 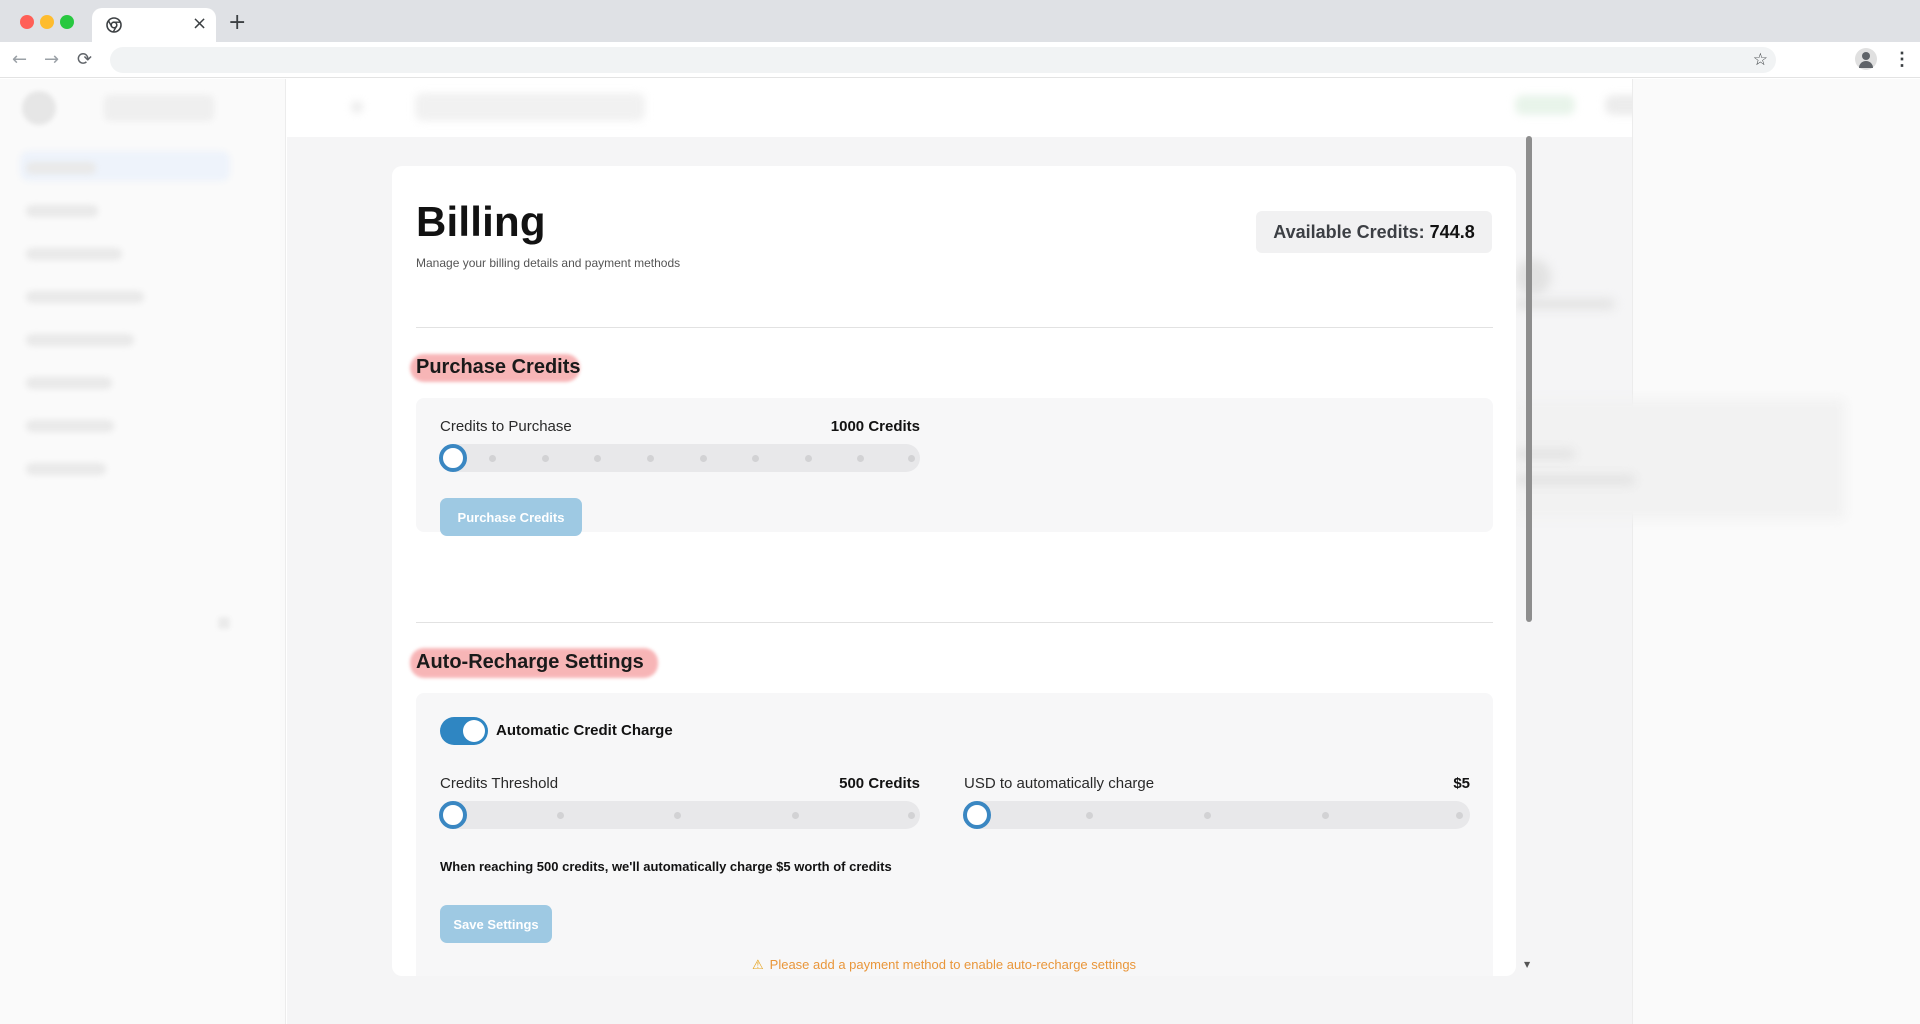 What do you see at coordinates (1529, 379) in the screenshot?
I see `modal-scrollbar` at bounding box center [1529, 379].